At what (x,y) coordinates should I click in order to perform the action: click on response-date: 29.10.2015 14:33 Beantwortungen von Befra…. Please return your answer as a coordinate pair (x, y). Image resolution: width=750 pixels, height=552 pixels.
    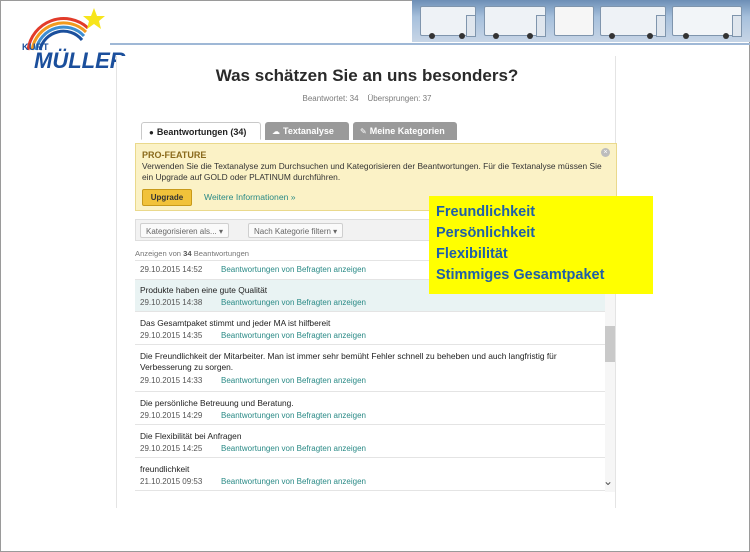
    Looking at the image, I should click on (253, 380).